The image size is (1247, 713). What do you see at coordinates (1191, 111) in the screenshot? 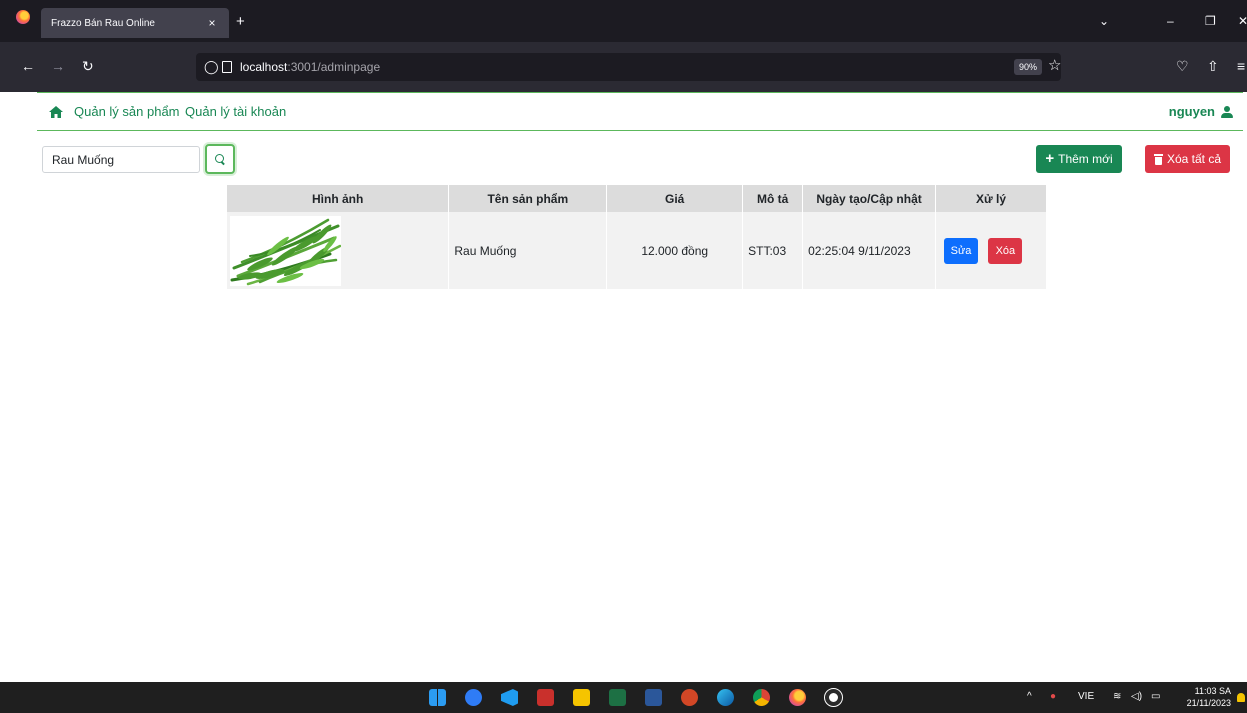
I see `username: nguyen` at bounding box center [1191, 111].